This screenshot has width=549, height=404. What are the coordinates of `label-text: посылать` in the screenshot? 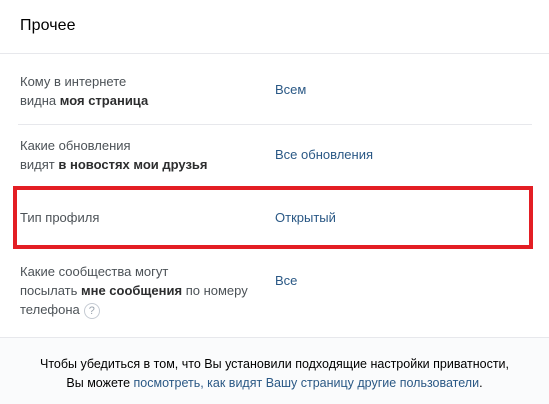 It's located at (50, 290).